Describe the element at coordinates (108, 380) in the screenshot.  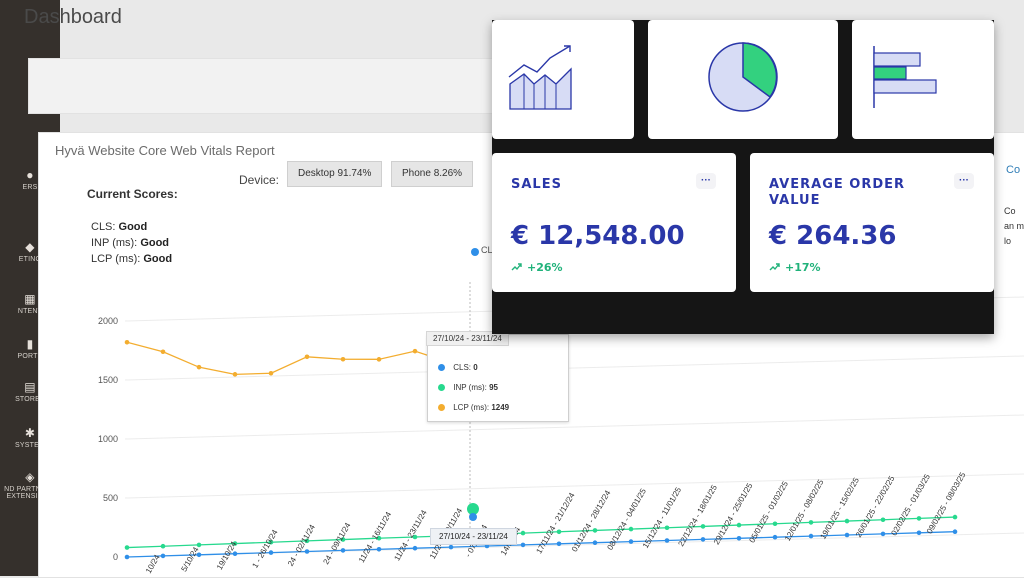
I see `y-tick-label: 1500` at that location.